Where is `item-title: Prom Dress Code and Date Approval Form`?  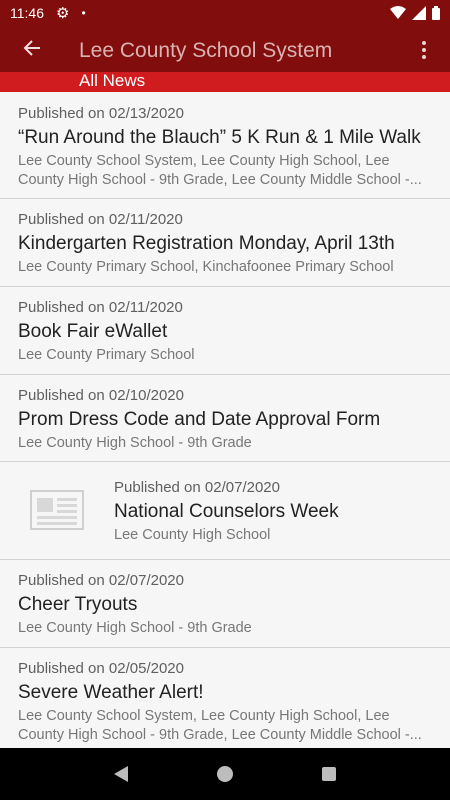
item-title: Prom Dress Code and Date Approval Form is located at coordinates (199, 419).